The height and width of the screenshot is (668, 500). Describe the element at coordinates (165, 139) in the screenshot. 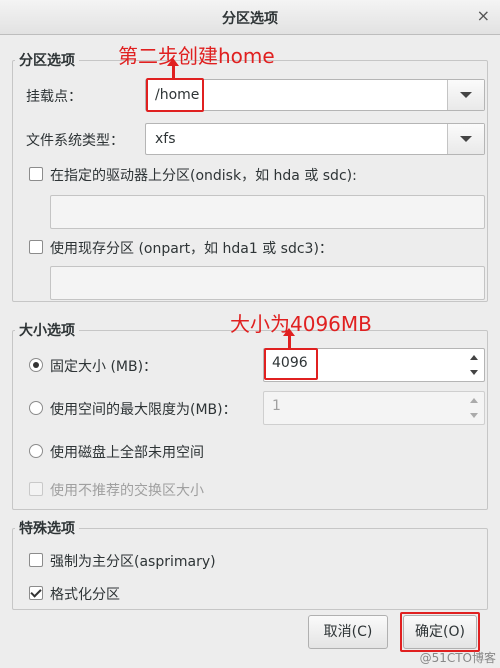

I see `fs-type-value: xfs` at that location.